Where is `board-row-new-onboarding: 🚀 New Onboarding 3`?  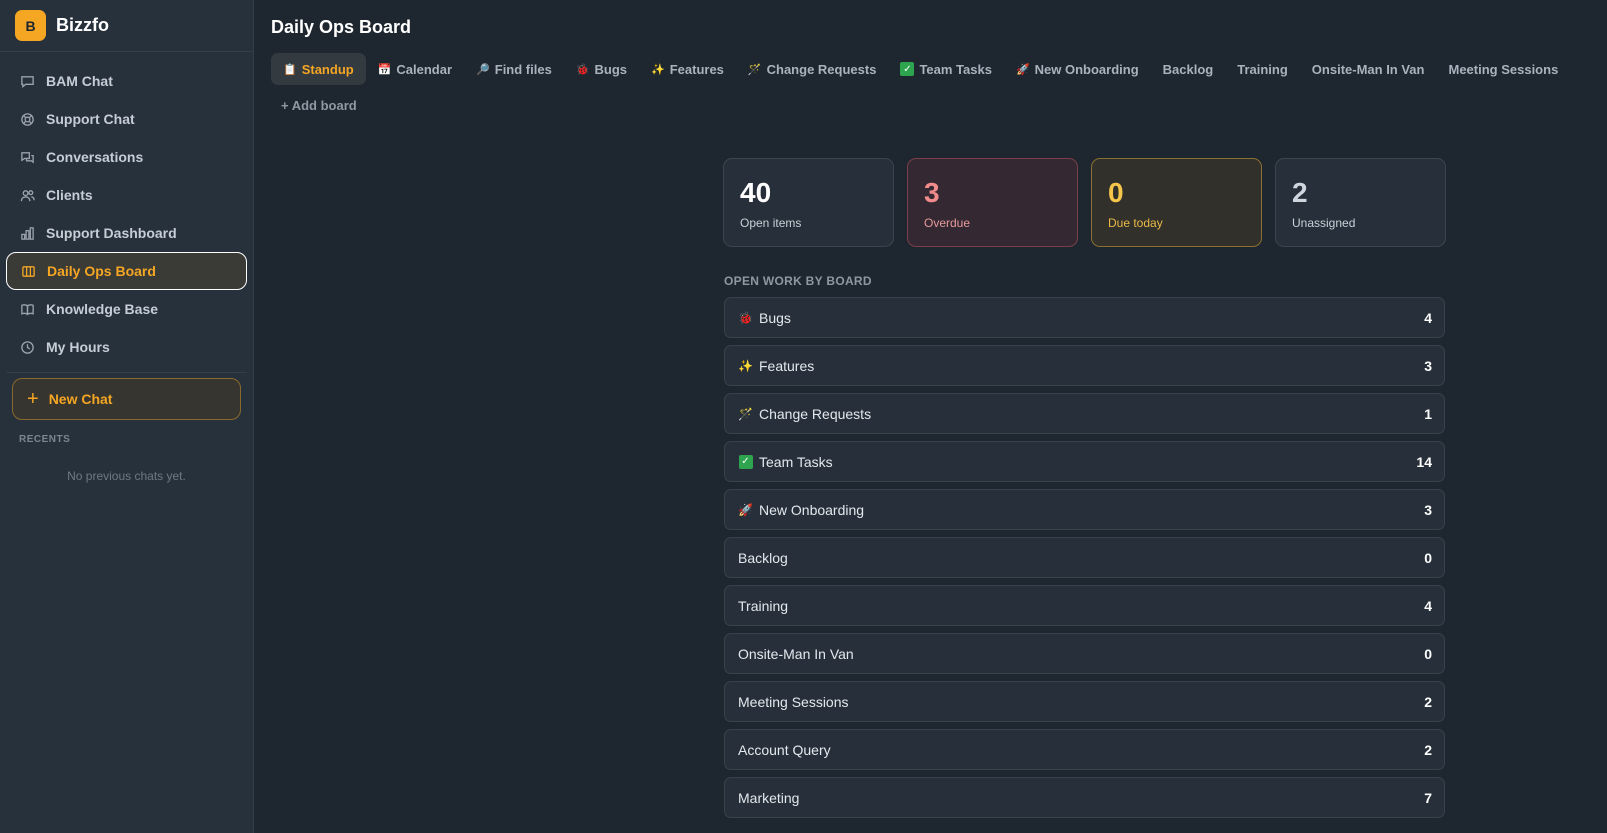 board-row-new-onboarding: 🚀 New Onboarding 3 is located at coordinates (1084, 509).